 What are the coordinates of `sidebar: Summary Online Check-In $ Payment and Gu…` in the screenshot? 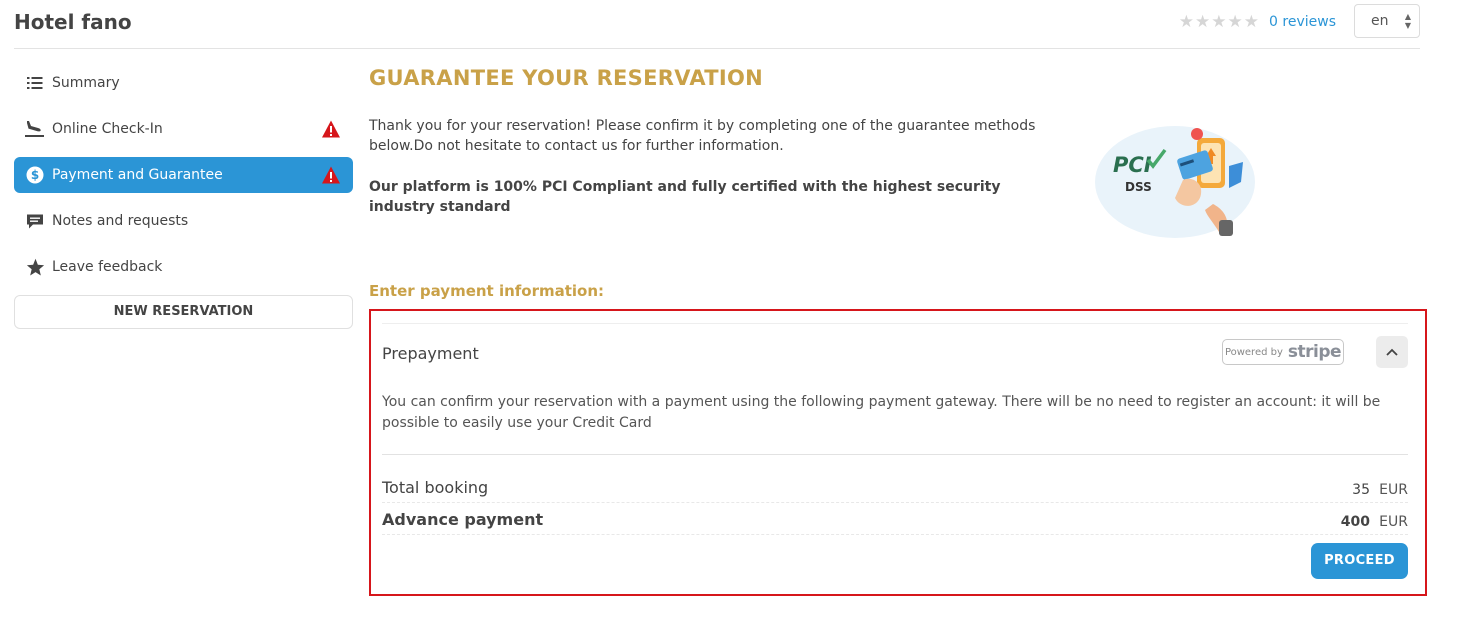 It's located at (183, 197).